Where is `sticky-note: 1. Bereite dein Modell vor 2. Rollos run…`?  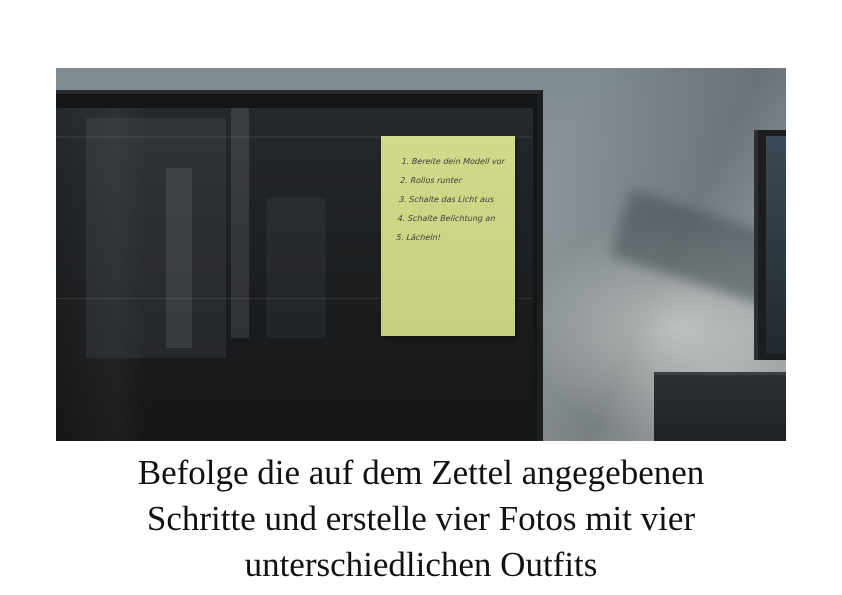 sticky-note: 1. Bereite dein Modell vor 2. Rollos run… is located at coordinates (448, 236).